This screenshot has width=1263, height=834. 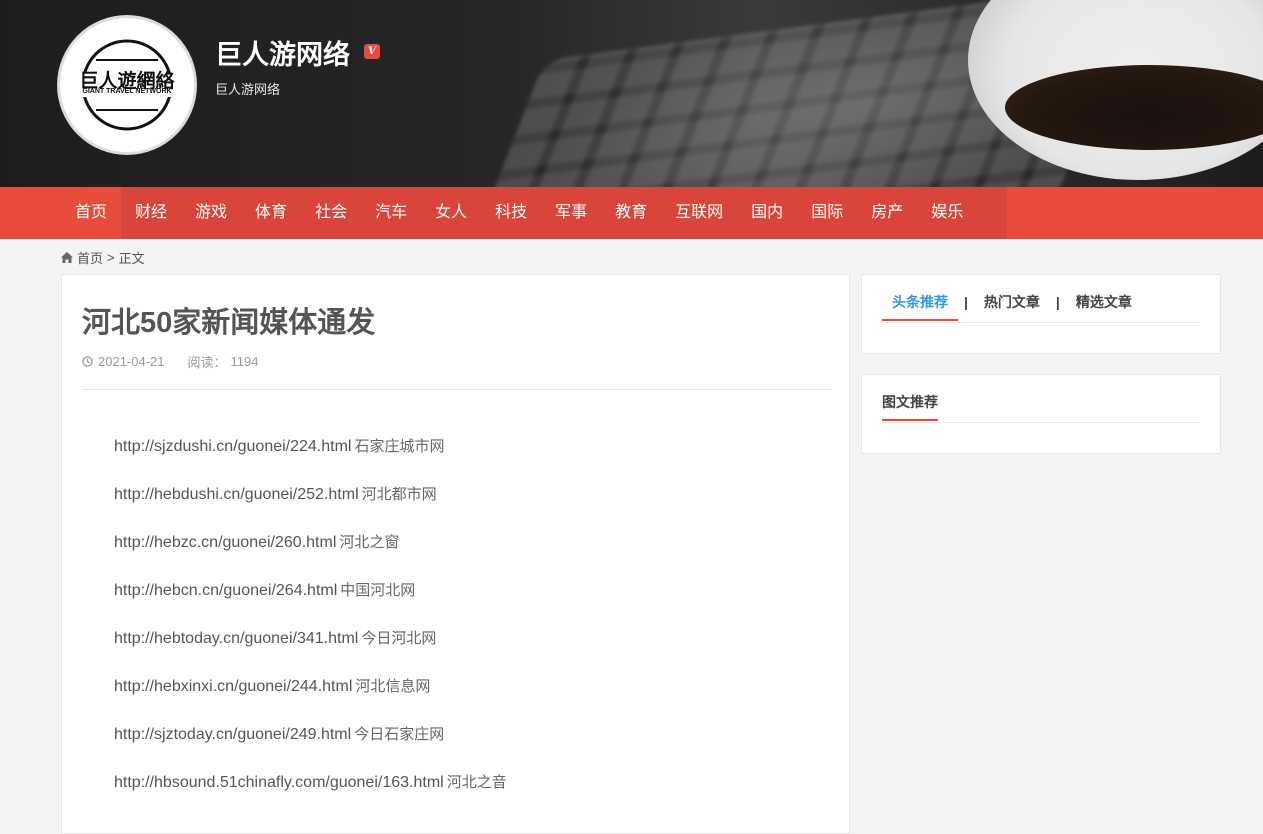 I want to click on sidebar-tab-bar: 头条推荐 | 热门文章 | 精选文章, so click(x=1041, y=307).